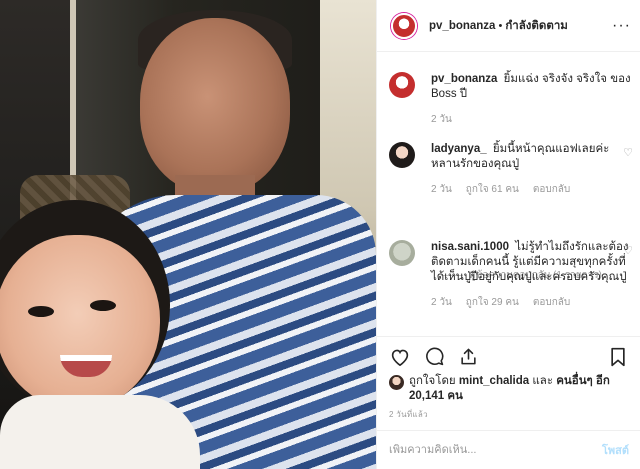  I want to click on caption-time: 2 วัน, so click(441, 119).